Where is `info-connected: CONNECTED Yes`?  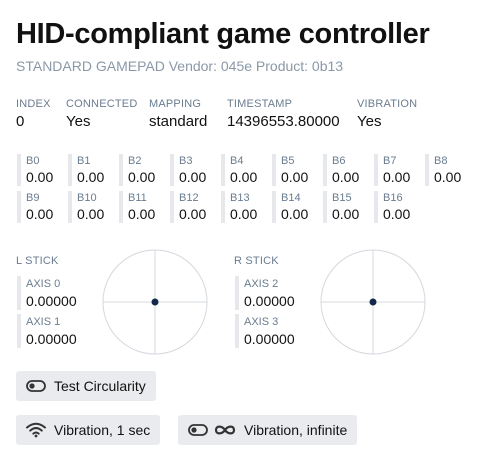
info-connected: CONNECTED Yes is located at coordinates (101, 114).